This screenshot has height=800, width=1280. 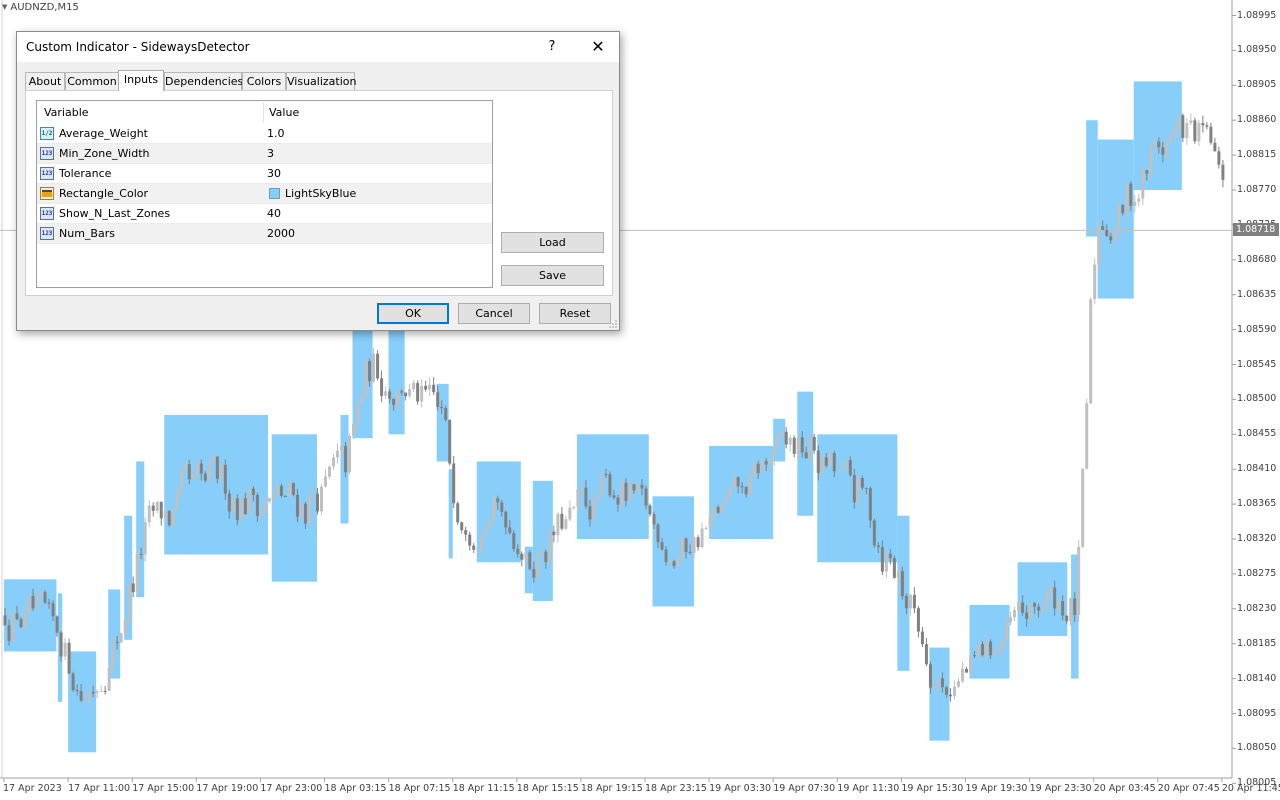 I want to click on input-row-rectangle-color: Rectangle_Color LightSkyBlue, so click(x=264, y=194).